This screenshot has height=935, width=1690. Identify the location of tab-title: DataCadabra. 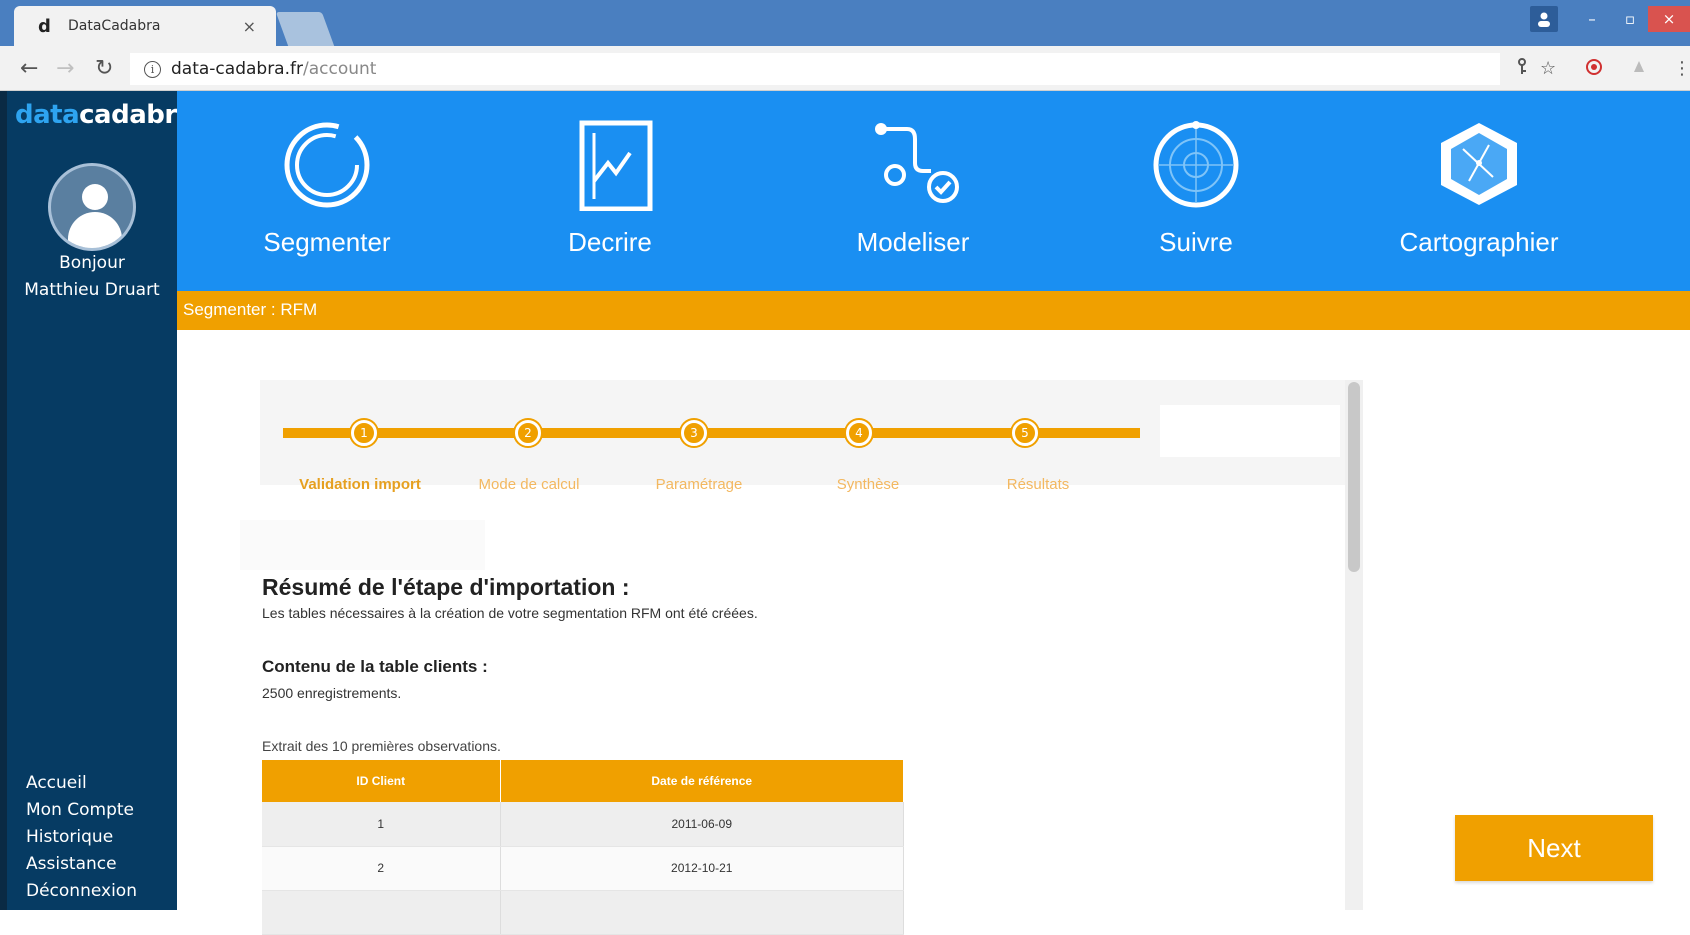
(114, 26).